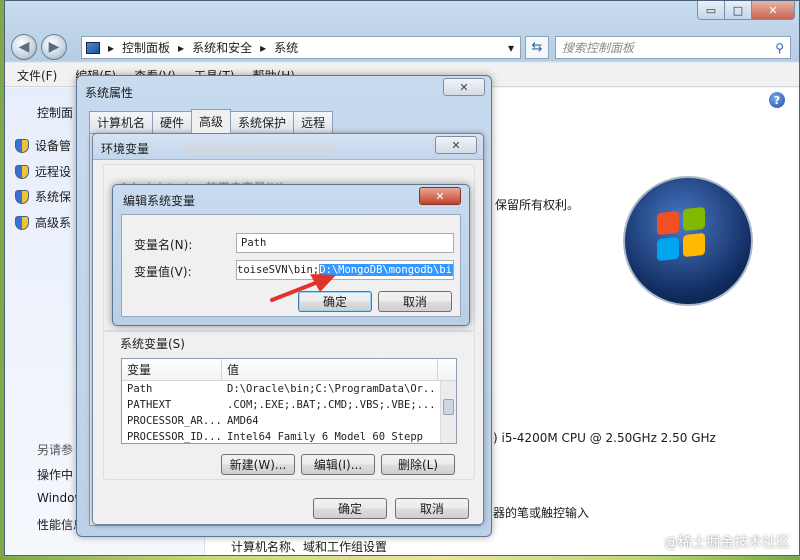 This screenshot has height=560, width=800. What do you see at coordinates (211, 121) in the screenshot?
I see `tab-advanced: 高级` at bounding box center [211, 121].